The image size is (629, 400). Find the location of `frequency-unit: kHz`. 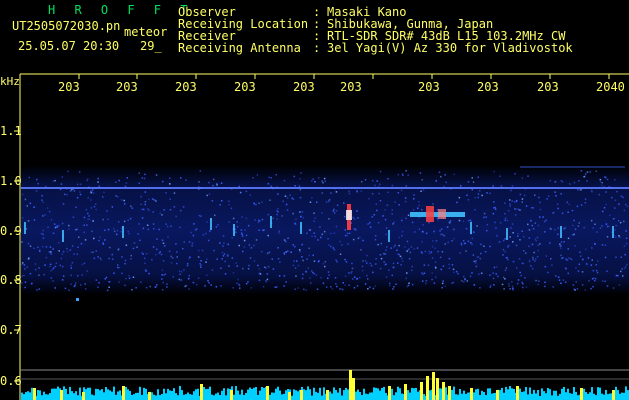

frequency-unit: kHz is located at coordinates (10, 81).